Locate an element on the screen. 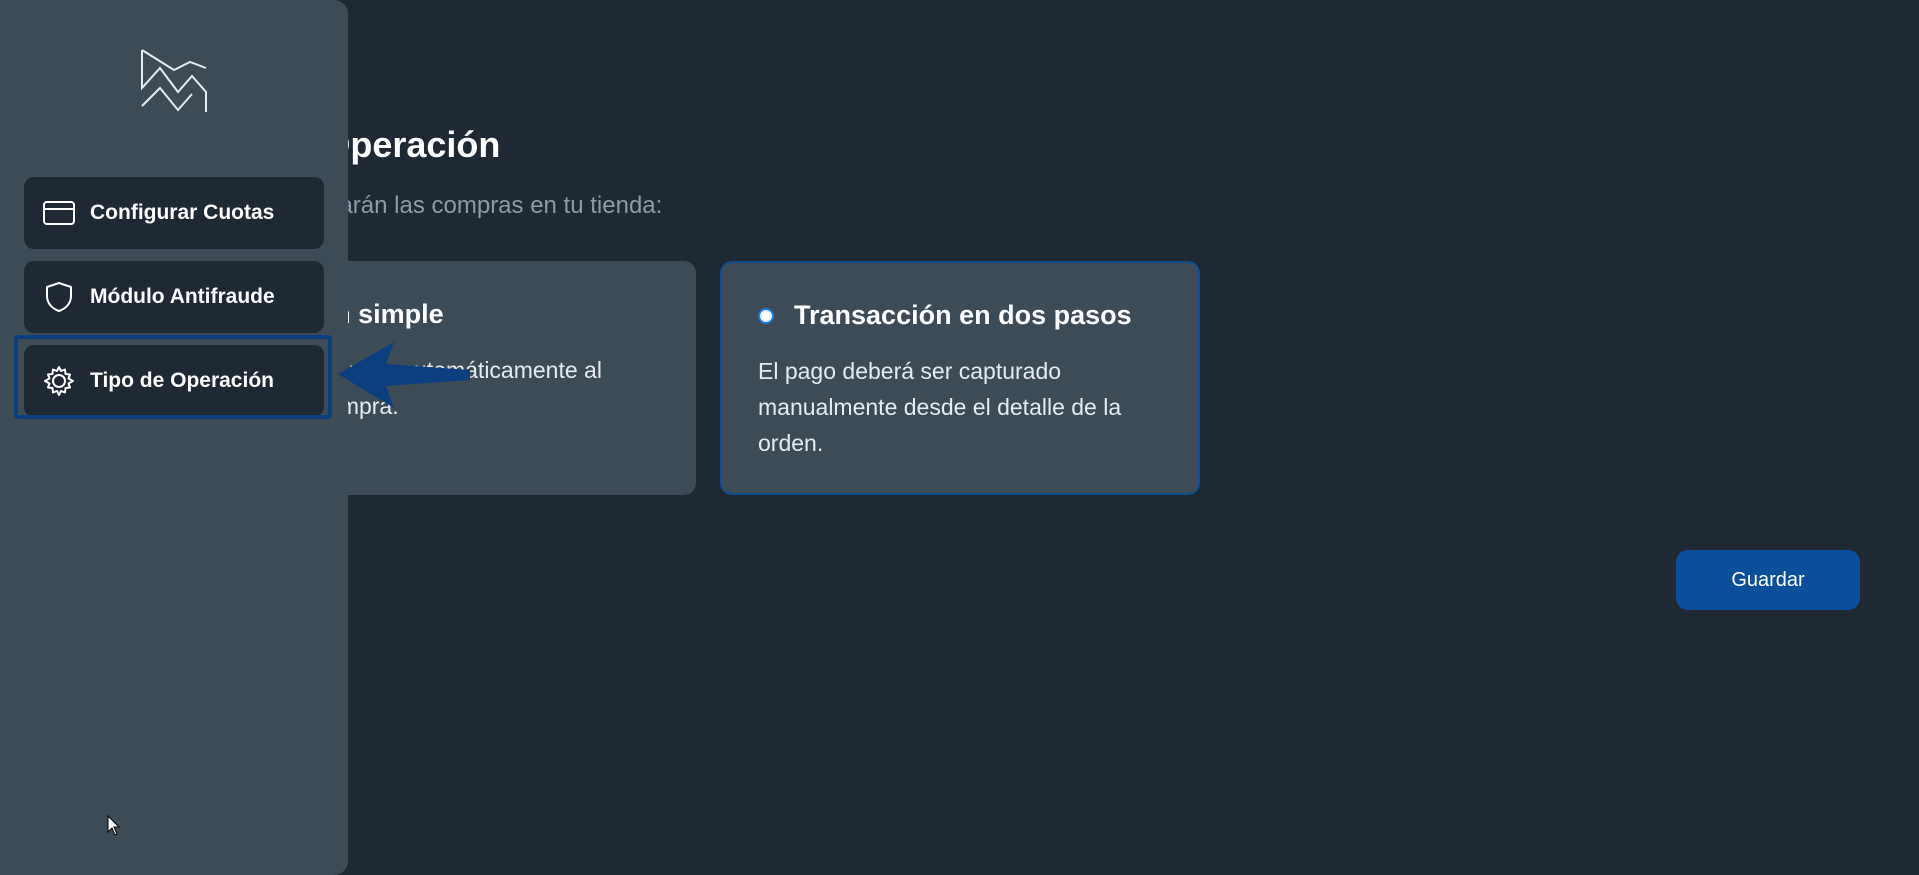 This screenshot has width=1919, height=875. sidebar-item-modulo-antifraude: Módulo Antifraude is located at coordinates (174, 297).